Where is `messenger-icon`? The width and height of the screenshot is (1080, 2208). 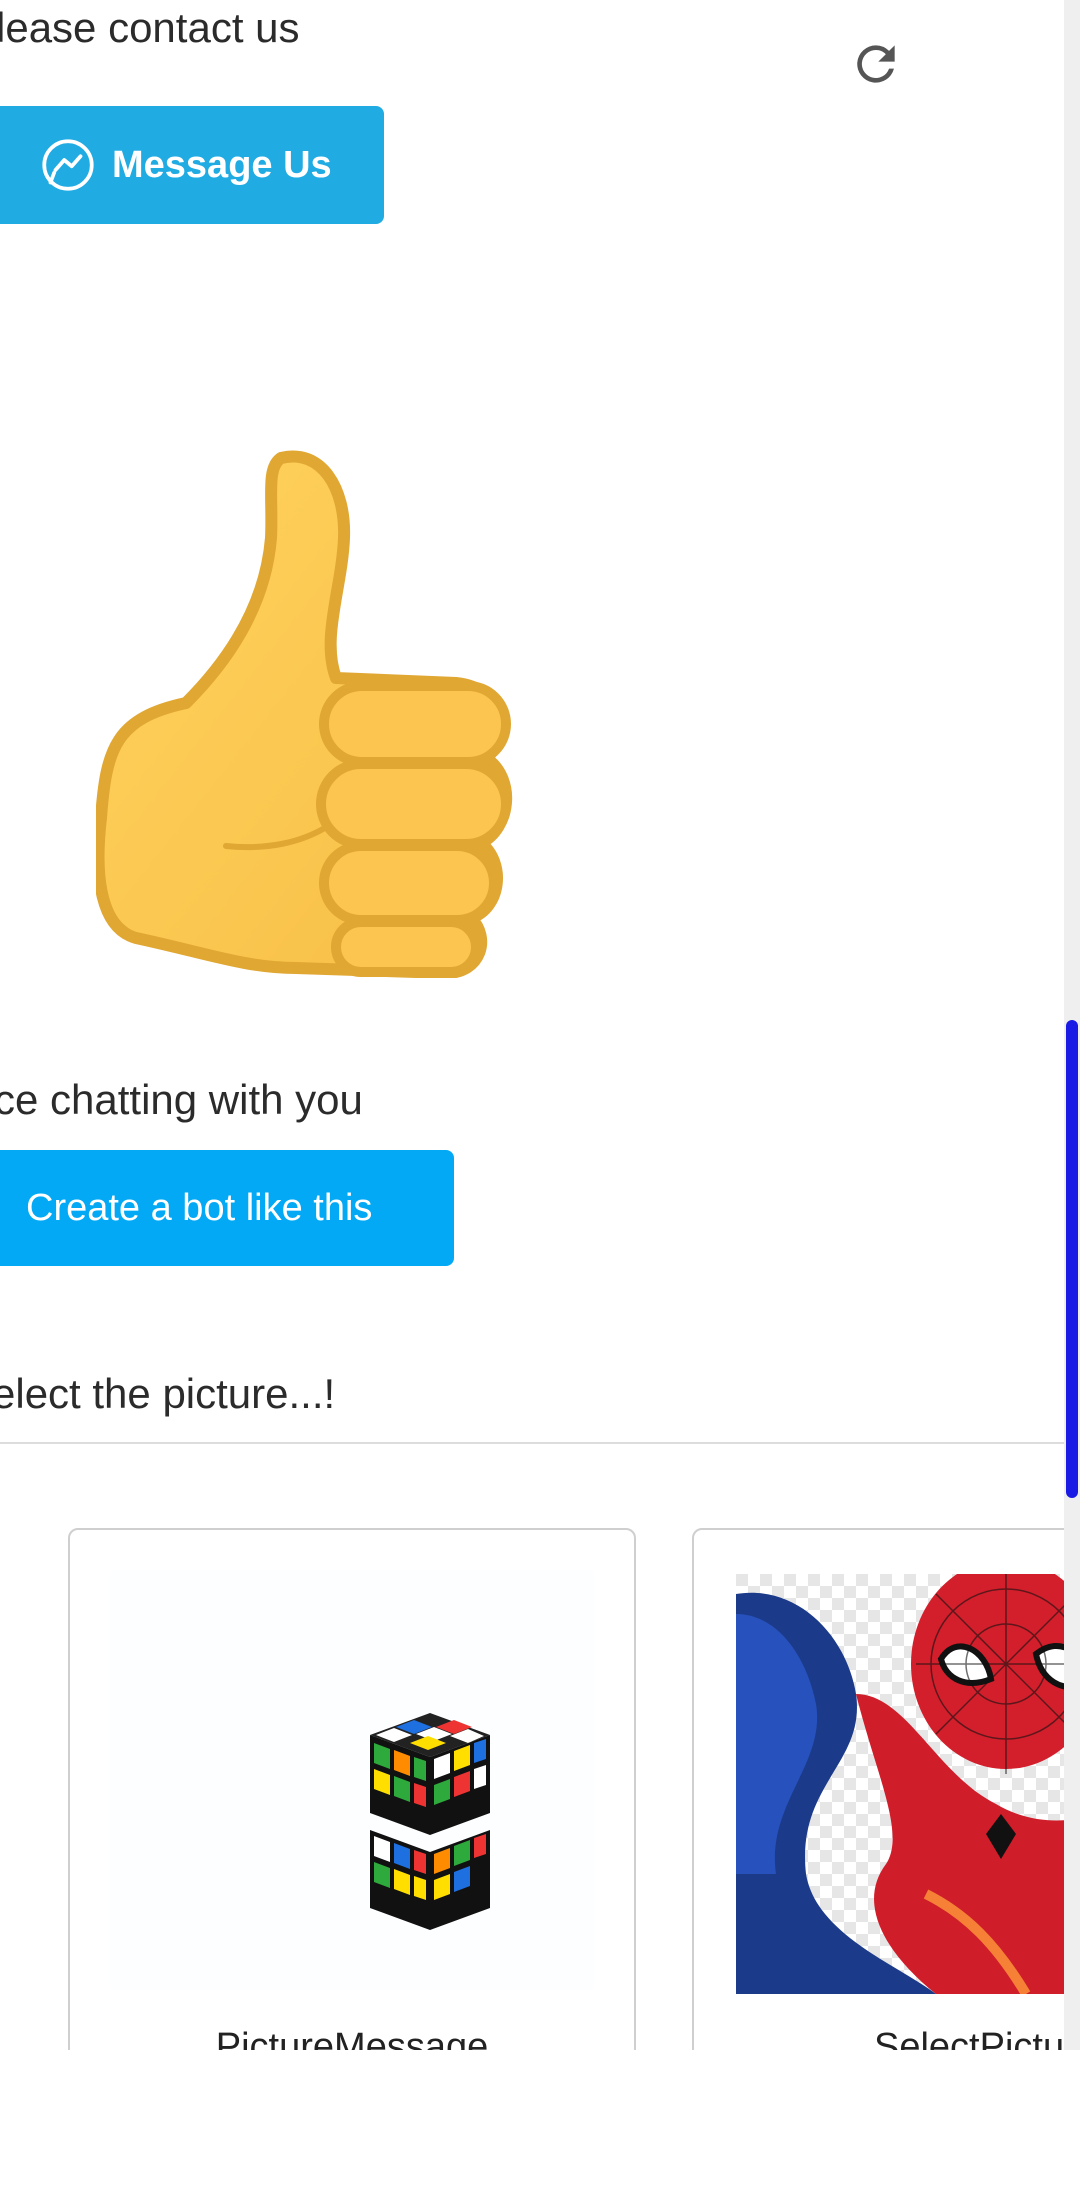 messenger-icon is located at coordinates (68, 165).